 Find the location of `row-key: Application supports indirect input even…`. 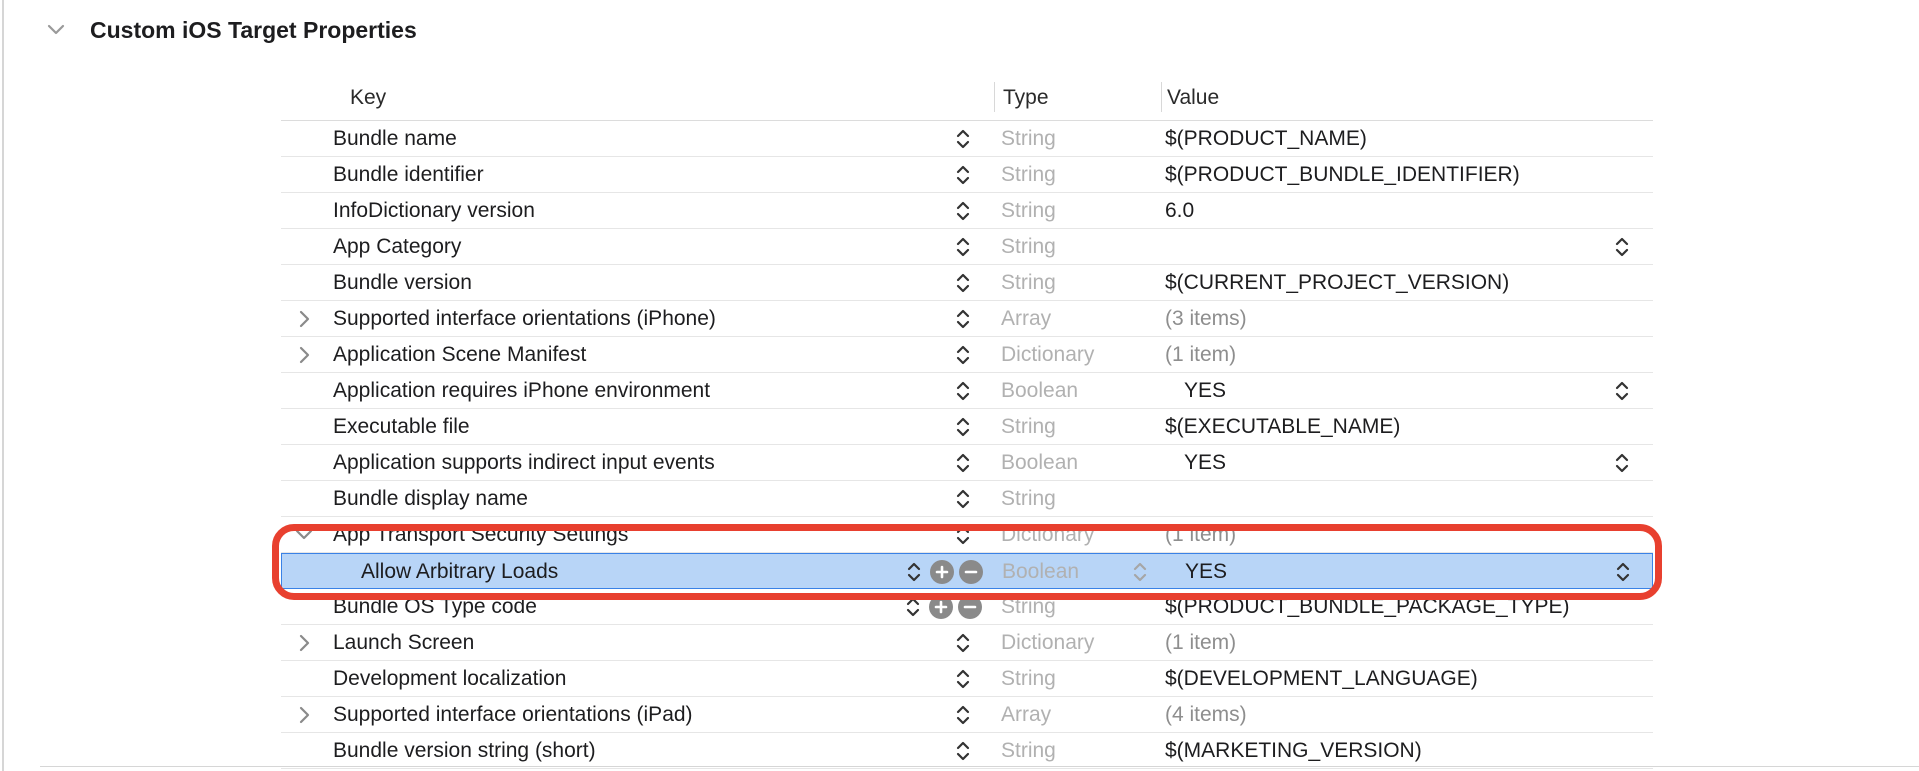

row-key: Application supports indirect input even… is located at coordinates (524, 462).